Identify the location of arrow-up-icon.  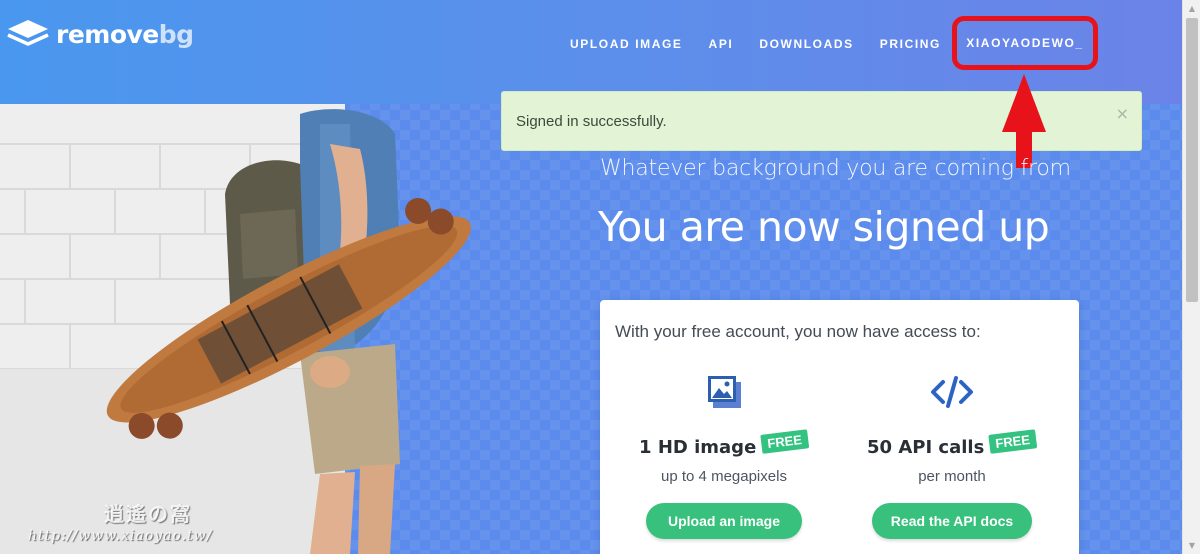
(1024, 120).